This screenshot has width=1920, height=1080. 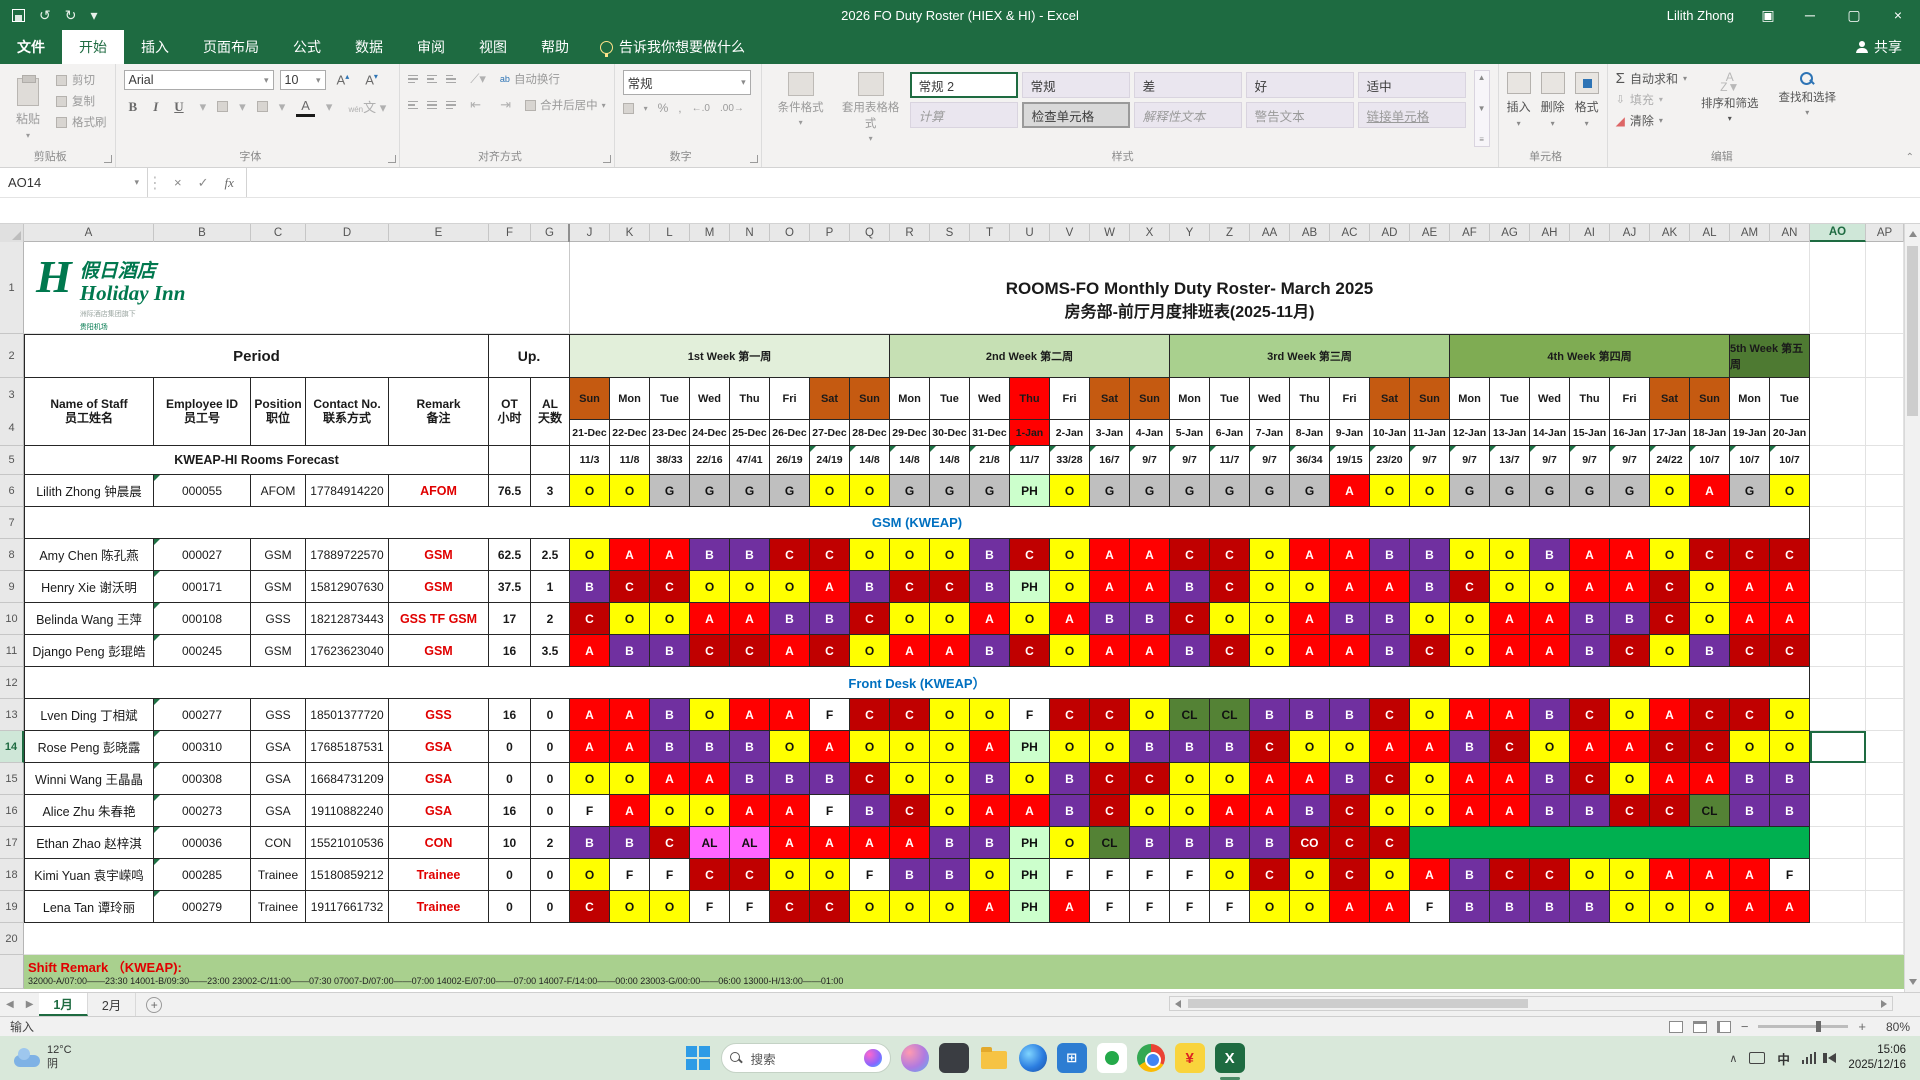 What do you see at coordinates (1630, 433) in the screenshot?
I see `date-header-16-Jan: 16-Jan` at bounding box center [1630, 433].